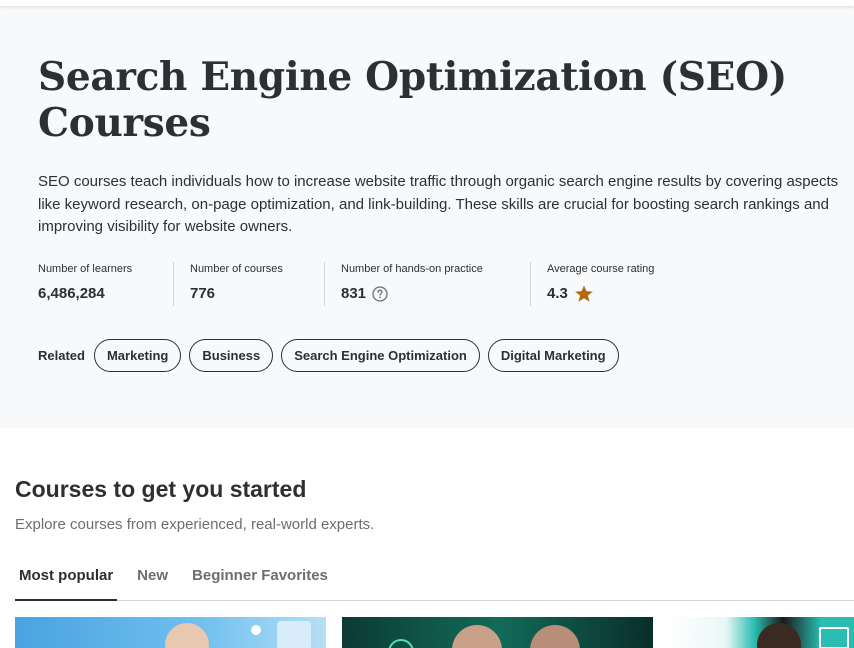 The image size is (854, 648). Describe the element at coordinates (601, 269) in the screenshot. I see `stat-label: Average course rating` at that location.